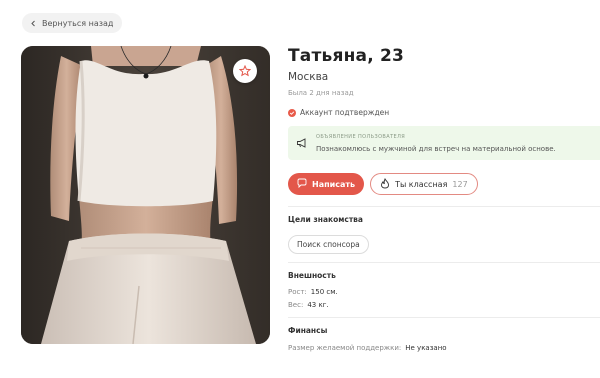  Describe the element at coordinates (308, 77) in the screenshot. I see `profile-city: Москва` at that location.